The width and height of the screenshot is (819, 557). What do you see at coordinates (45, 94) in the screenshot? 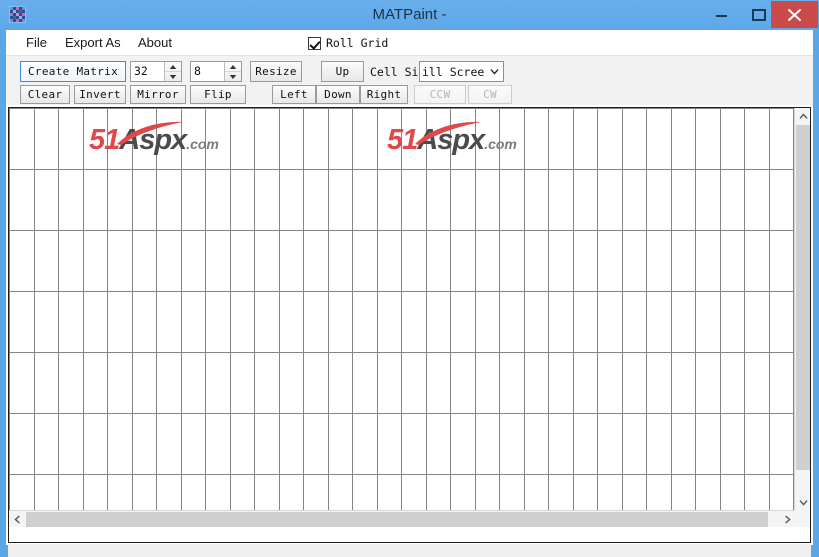
I see `clear-button: Clear` at bounding box center [45, 94].